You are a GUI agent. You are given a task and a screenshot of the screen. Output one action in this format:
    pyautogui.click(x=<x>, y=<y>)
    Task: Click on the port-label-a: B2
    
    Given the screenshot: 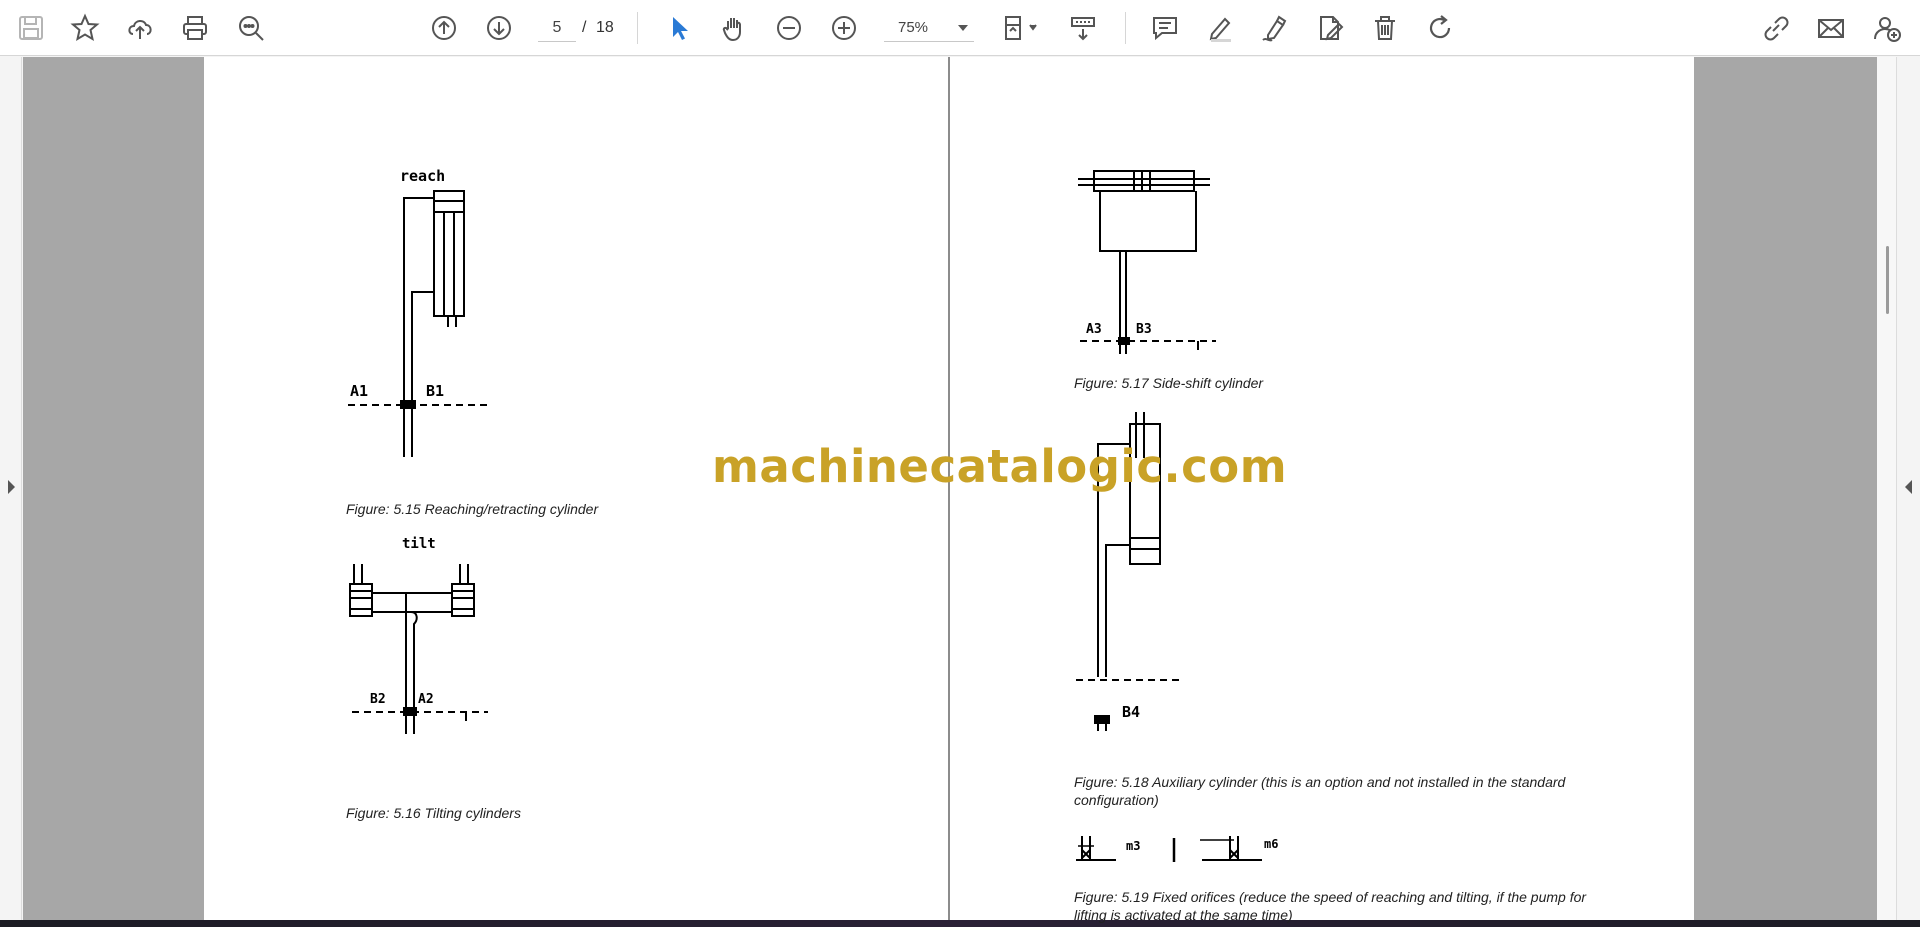 What is the action you would take?
    pyautogui.click(x=378, y=699)
    